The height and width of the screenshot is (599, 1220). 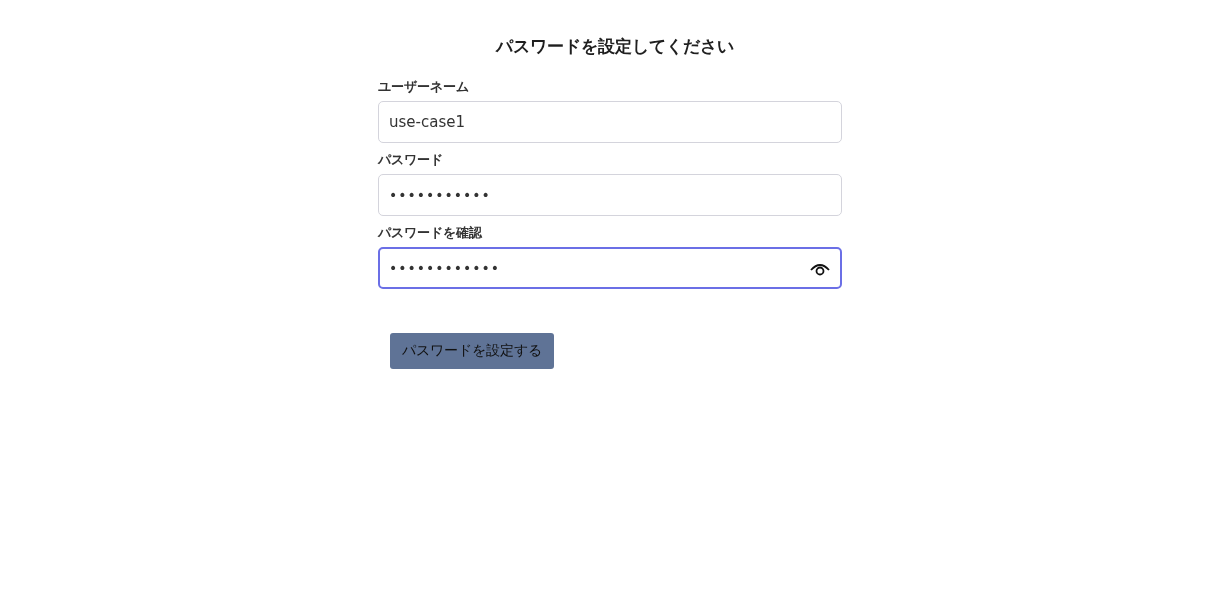 What do you see at coordinates (472, 351) in the screenshot?
I see `set-password-button: パスワードを設定する` at bounding box center [472, 351].